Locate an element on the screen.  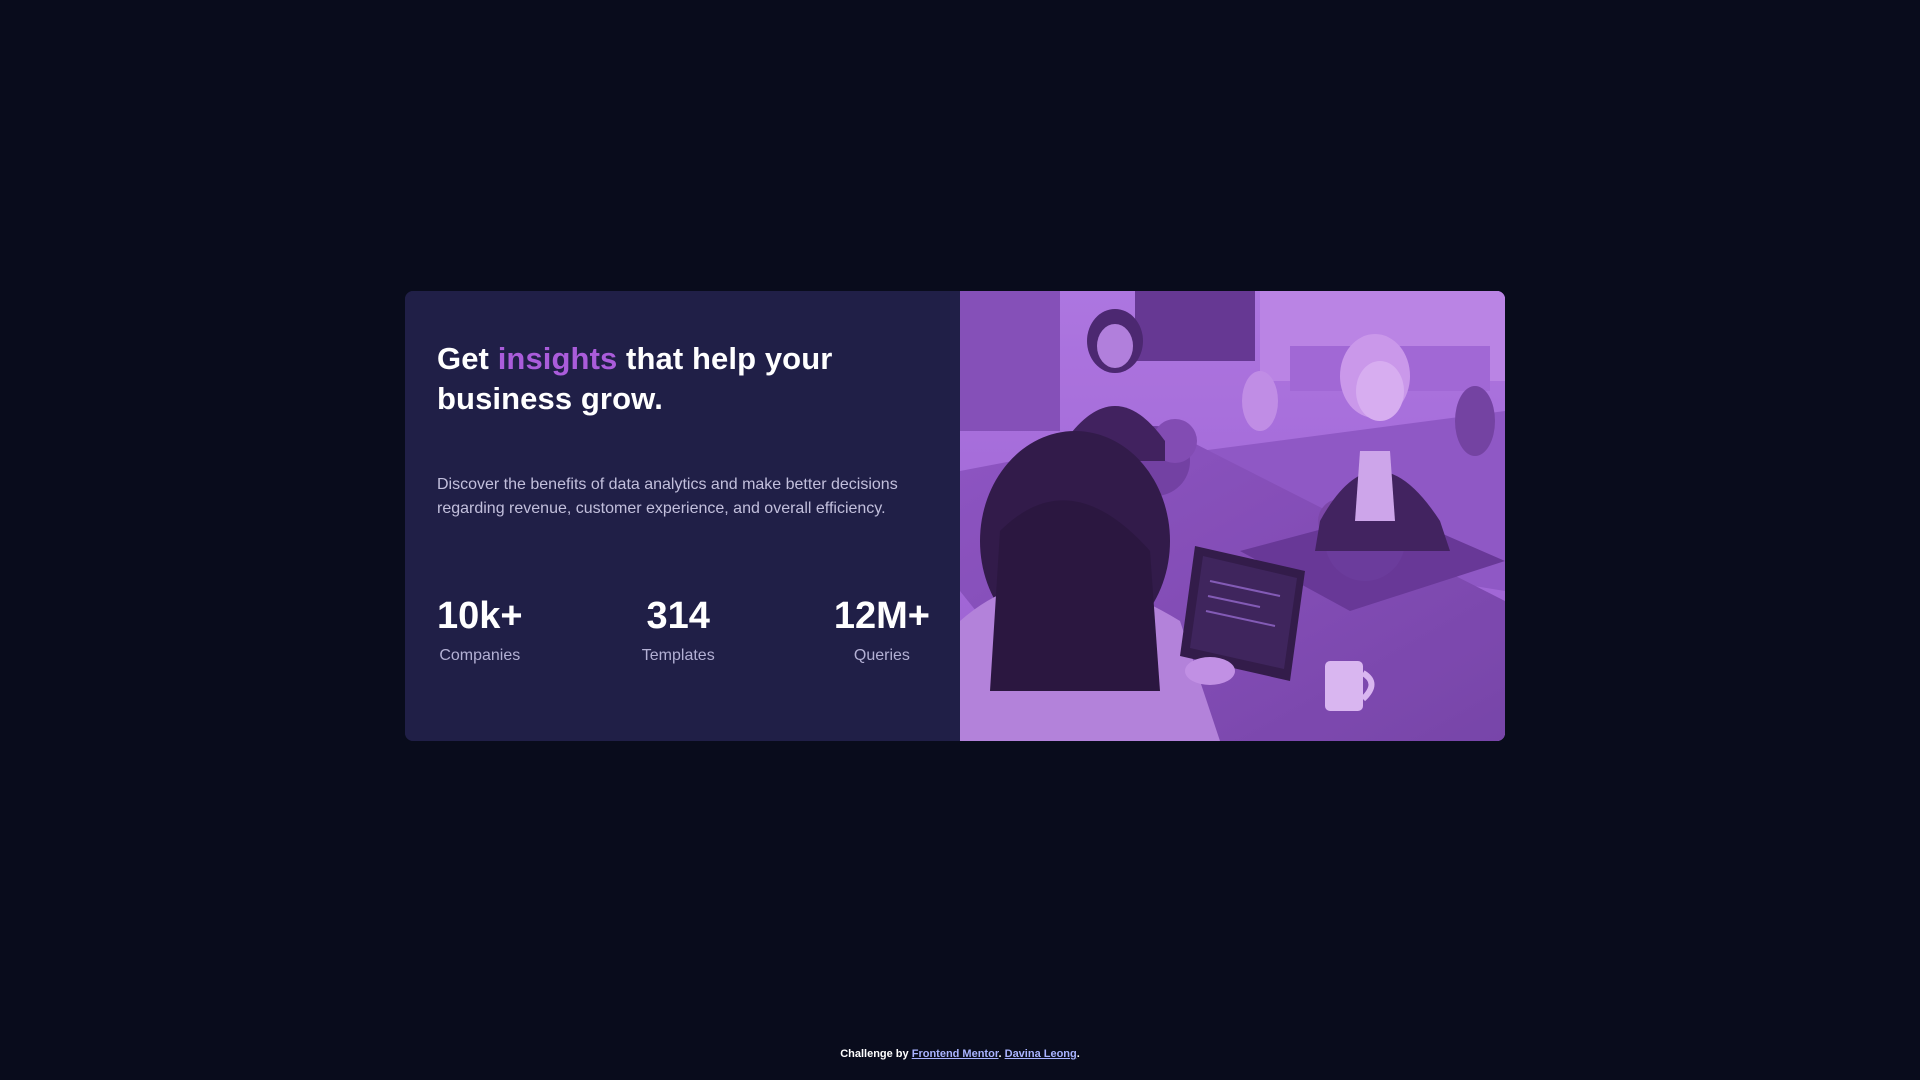
stat-value: 314 is located at coordinates (678, 616).